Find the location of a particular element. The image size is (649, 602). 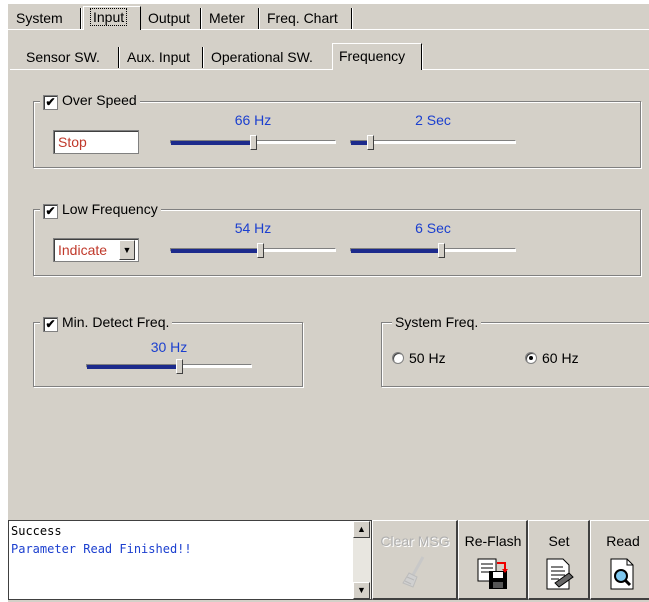

tab-freq-chart: Freq. Chart is located at coordinates (306, 18).